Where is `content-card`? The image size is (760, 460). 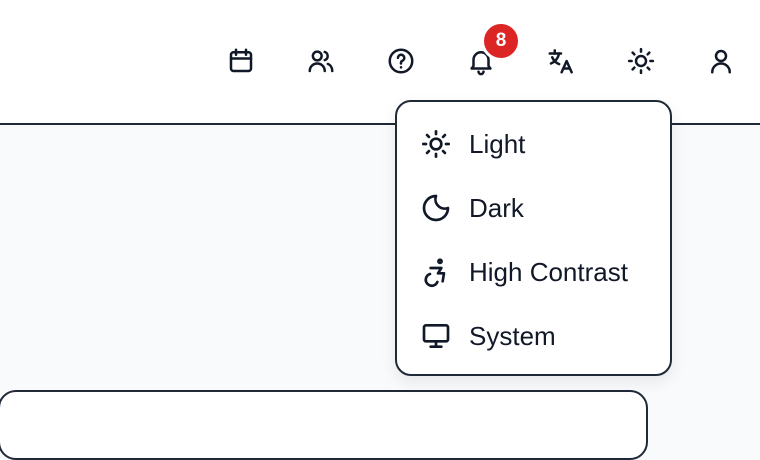
content-card is located at coordinates (324, 425).